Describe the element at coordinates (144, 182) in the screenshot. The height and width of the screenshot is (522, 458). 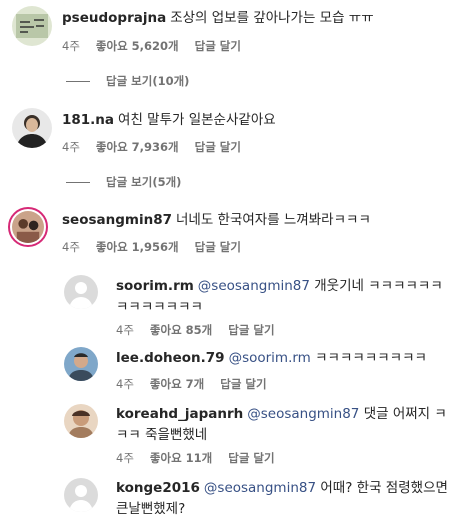
I see `view-replies-label: 답글 보기(5개)` at that location.